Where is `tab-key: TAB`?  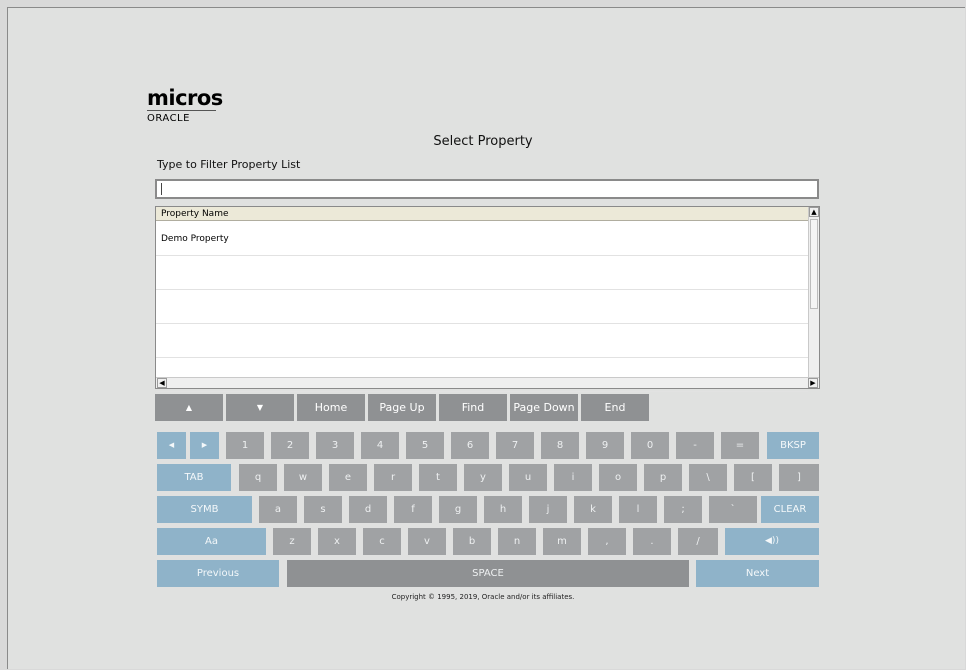 tab-key: TAB is located at coordinates (194, 477).